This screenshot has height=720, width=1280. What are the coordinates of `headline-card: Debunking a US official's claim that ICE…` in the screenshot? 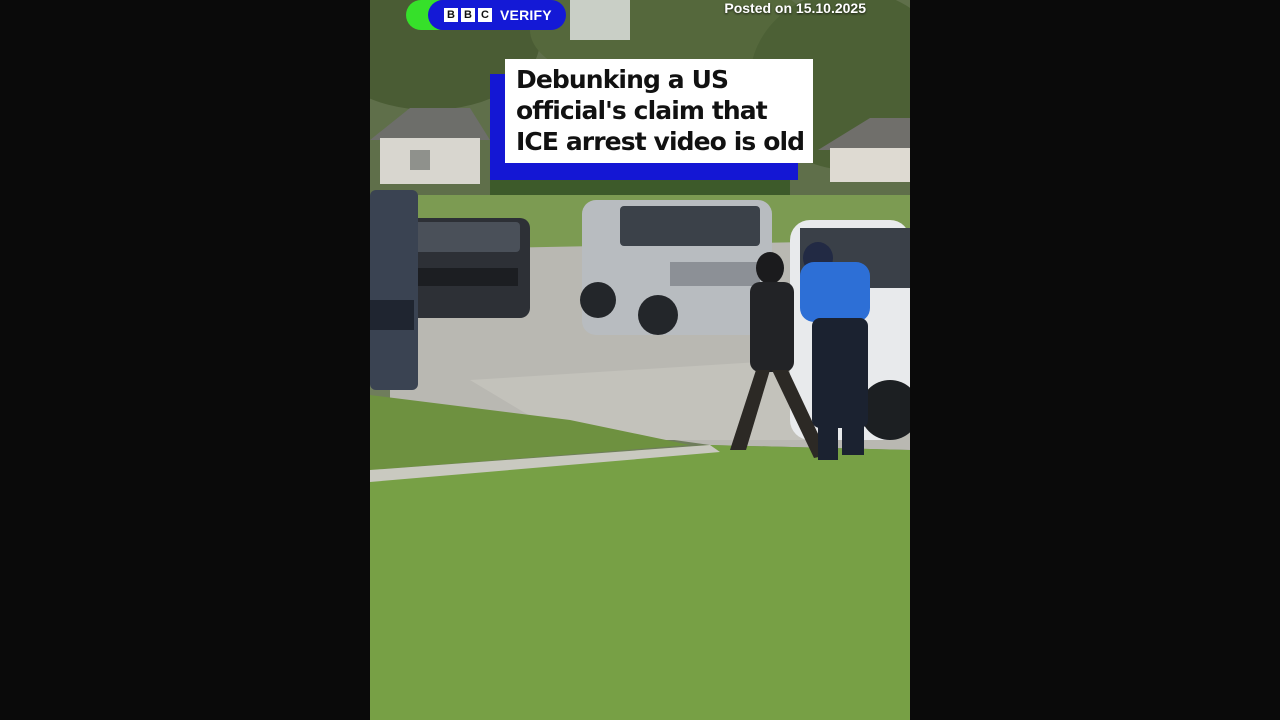 It's located at (659, 111).